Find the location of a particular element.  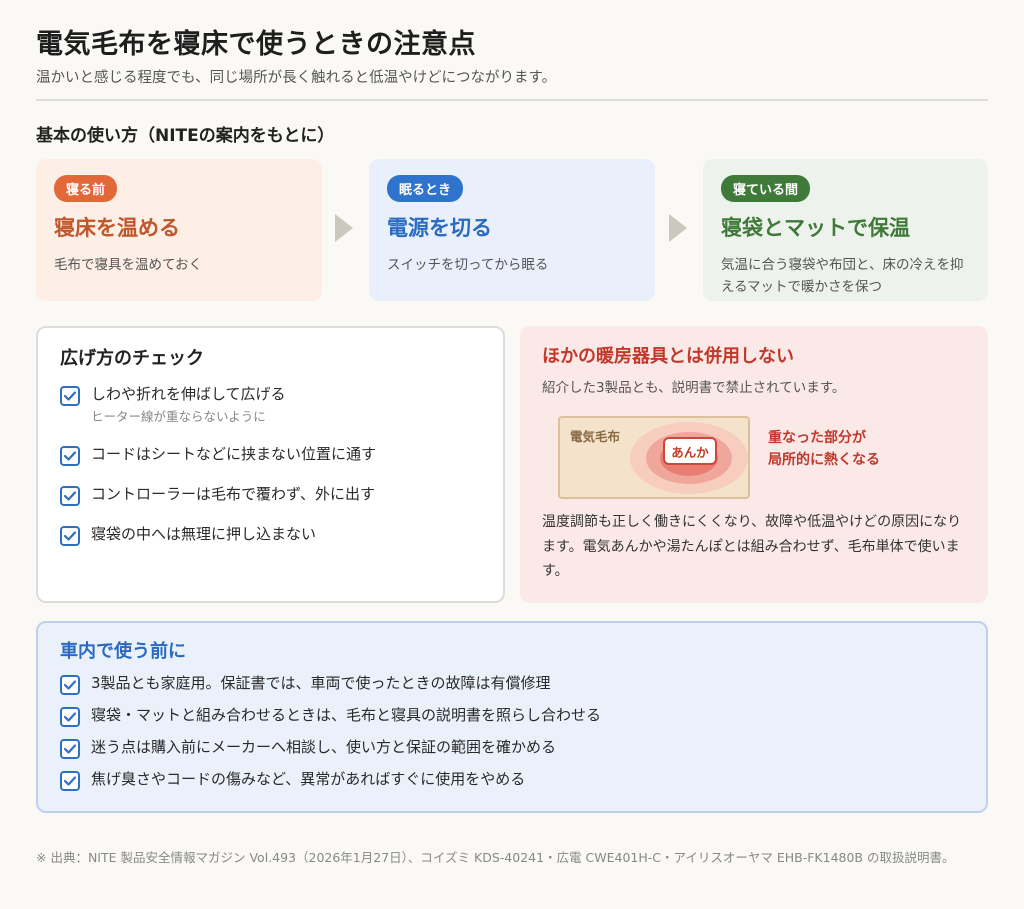

check-item-text: 3製品とも家庭用。保証書では、車両で使ったときの故障は有償修理 is located at coordinates (321, 683).